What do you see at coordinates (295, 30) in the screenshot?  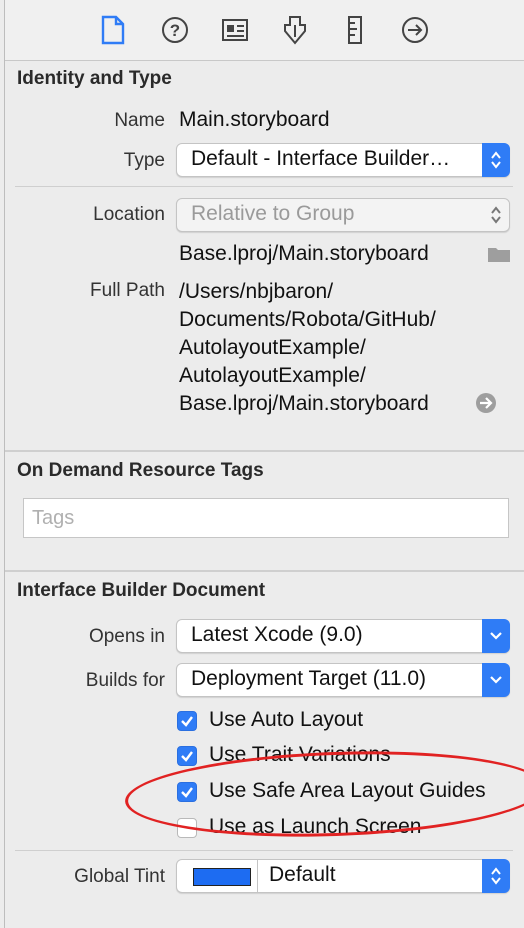 I see `attributes-inspector-icon` at bounding box center [295, 30].